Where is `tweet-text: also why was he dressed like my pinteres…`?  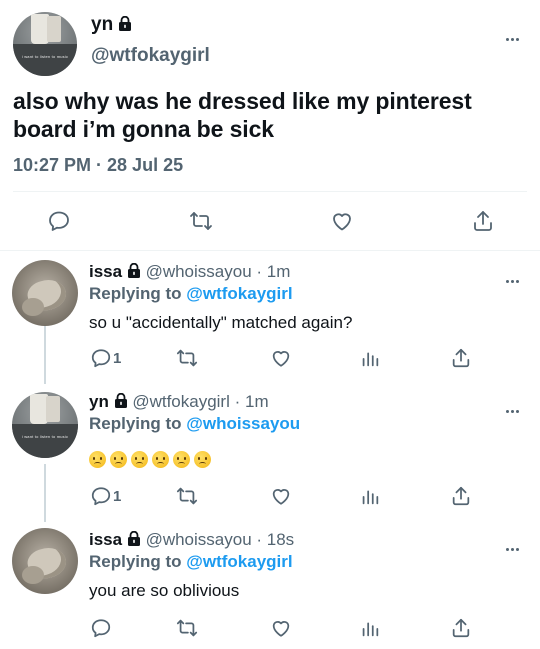 tweet-text: also why was he dressed like my pinteres… is located at coordinates (242, 115).